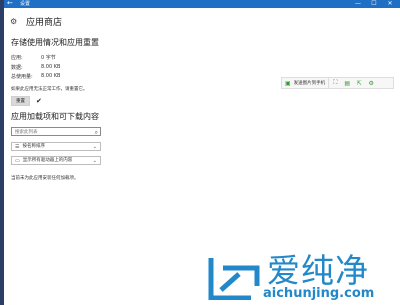 The width and height of the screenshot is (400, 305). I want to click on filter-dropdown: ▭ 显示所有驱动器上的内容 ⌄, so click(56, 160).